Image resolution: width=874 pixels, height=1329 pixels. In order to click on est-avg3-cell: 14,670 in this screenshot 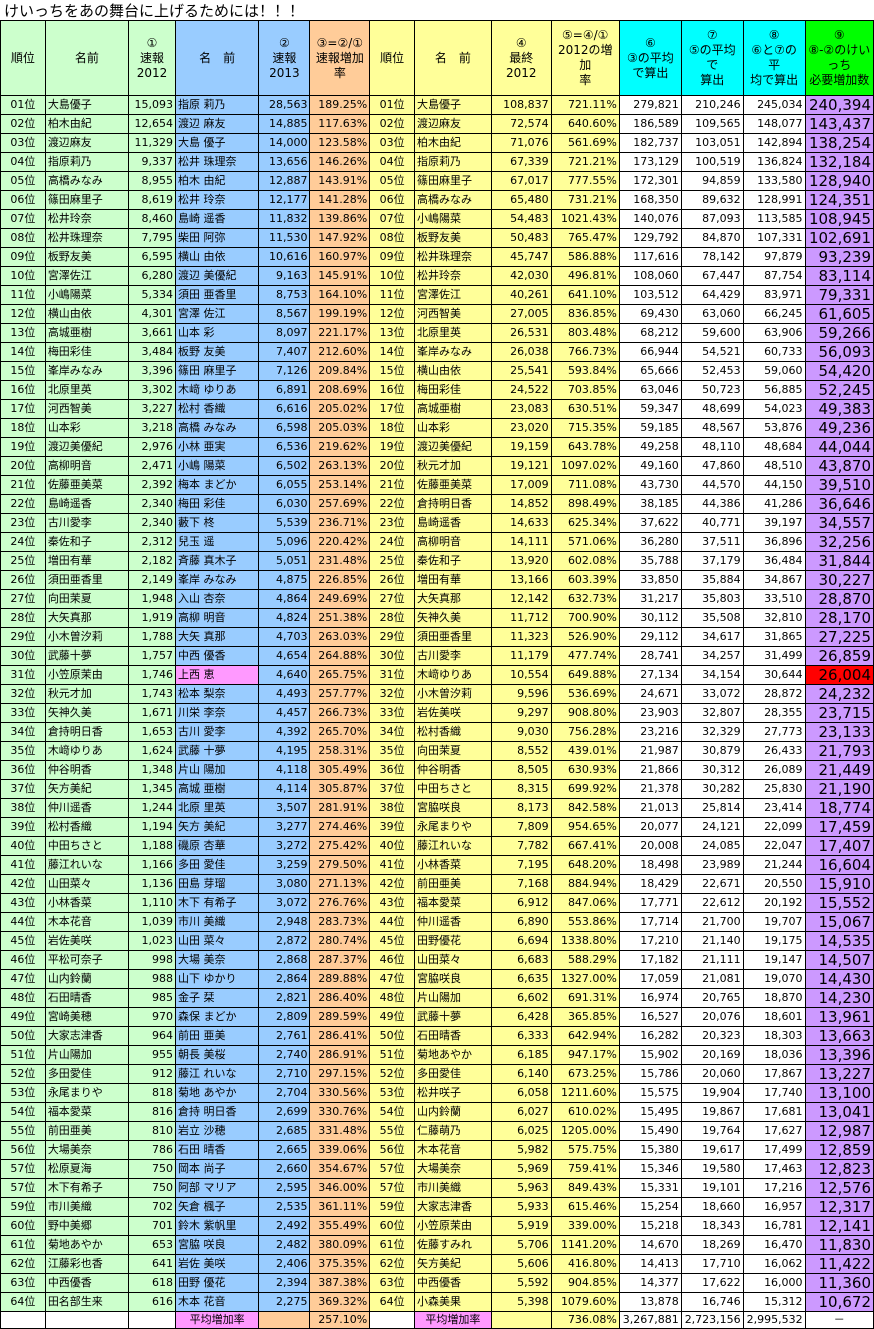, I will do `click(650, 1245)`.